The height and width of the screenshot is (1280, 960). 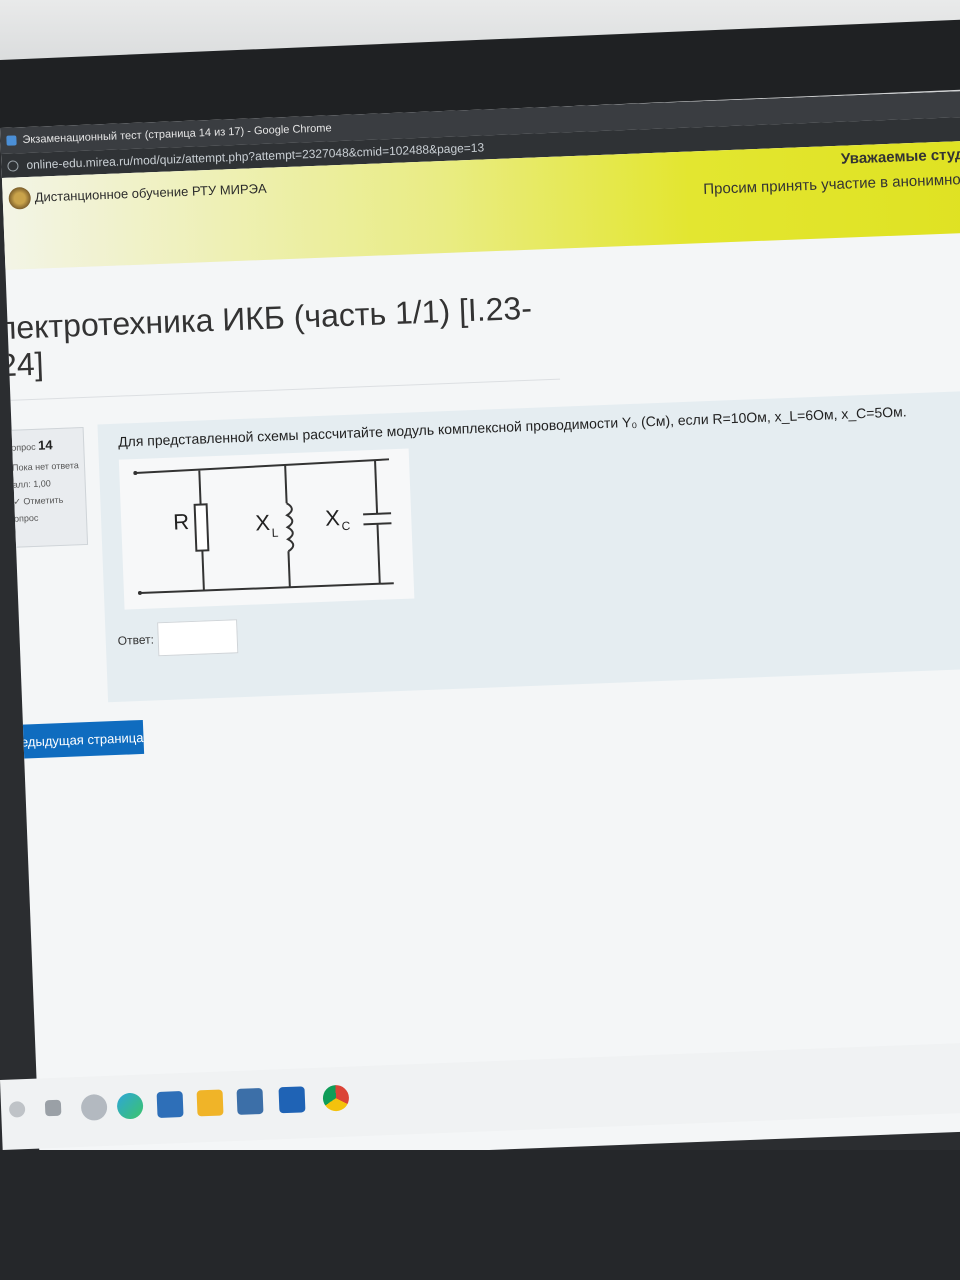 I want to click on resistor-label: R, so click(x=181, y=522).